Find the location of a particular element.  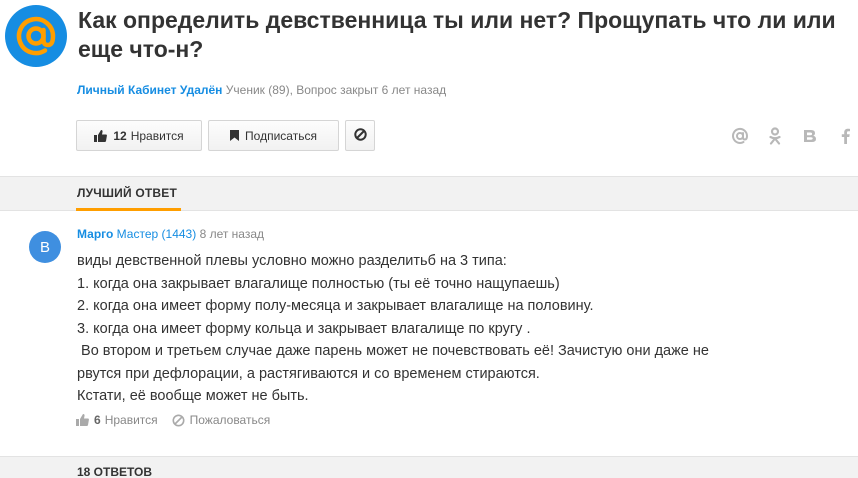

at-logo-icon is located at coordinates (36, 36).